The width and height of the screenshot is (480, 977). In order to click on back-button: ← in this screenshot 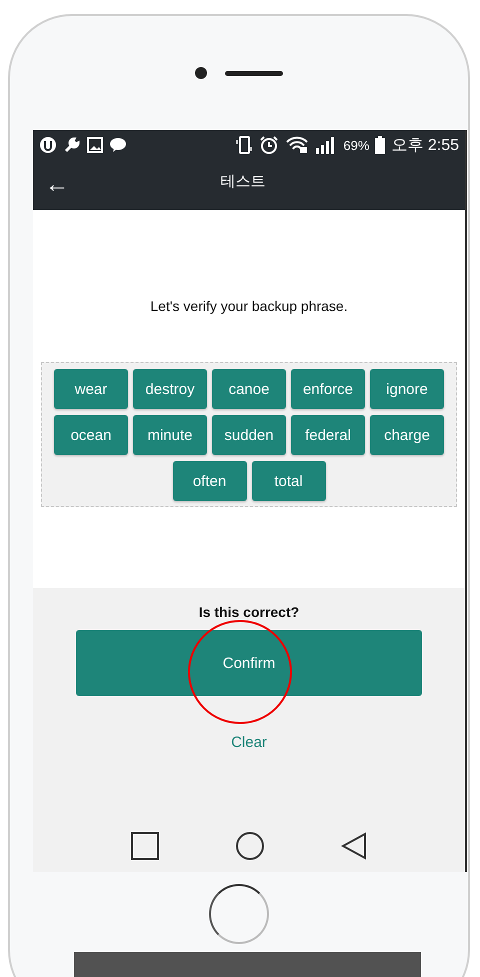, I will do `click(57, 185)`.